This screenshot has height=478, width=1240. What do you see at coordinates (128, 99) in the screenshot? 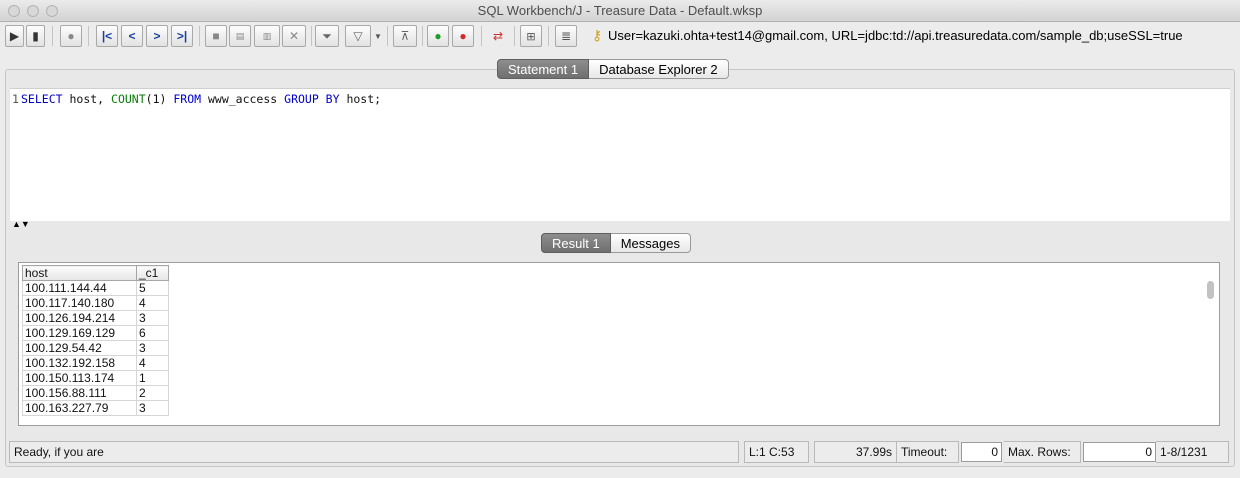
I see `sql-token: COUNT` at bounding box center [128, 99].